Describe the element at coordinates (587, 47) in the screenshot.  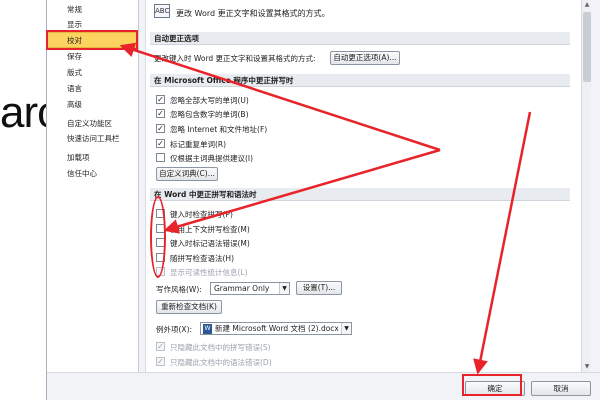
I see `scrollbar-thumb` at that location.